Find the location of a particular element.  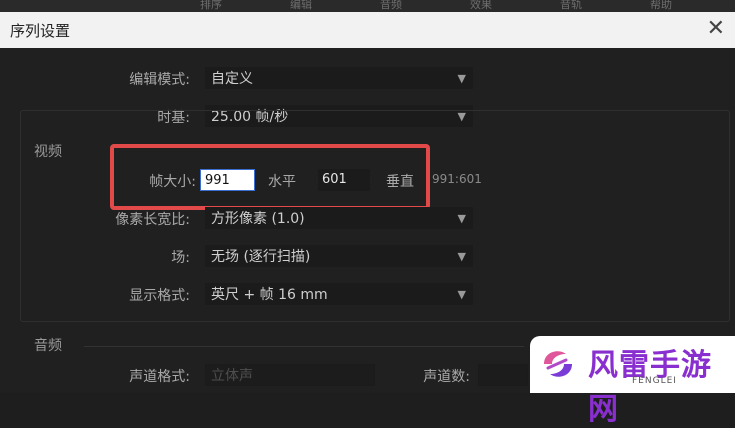

audio-divider is located at coordinates (304, 346).